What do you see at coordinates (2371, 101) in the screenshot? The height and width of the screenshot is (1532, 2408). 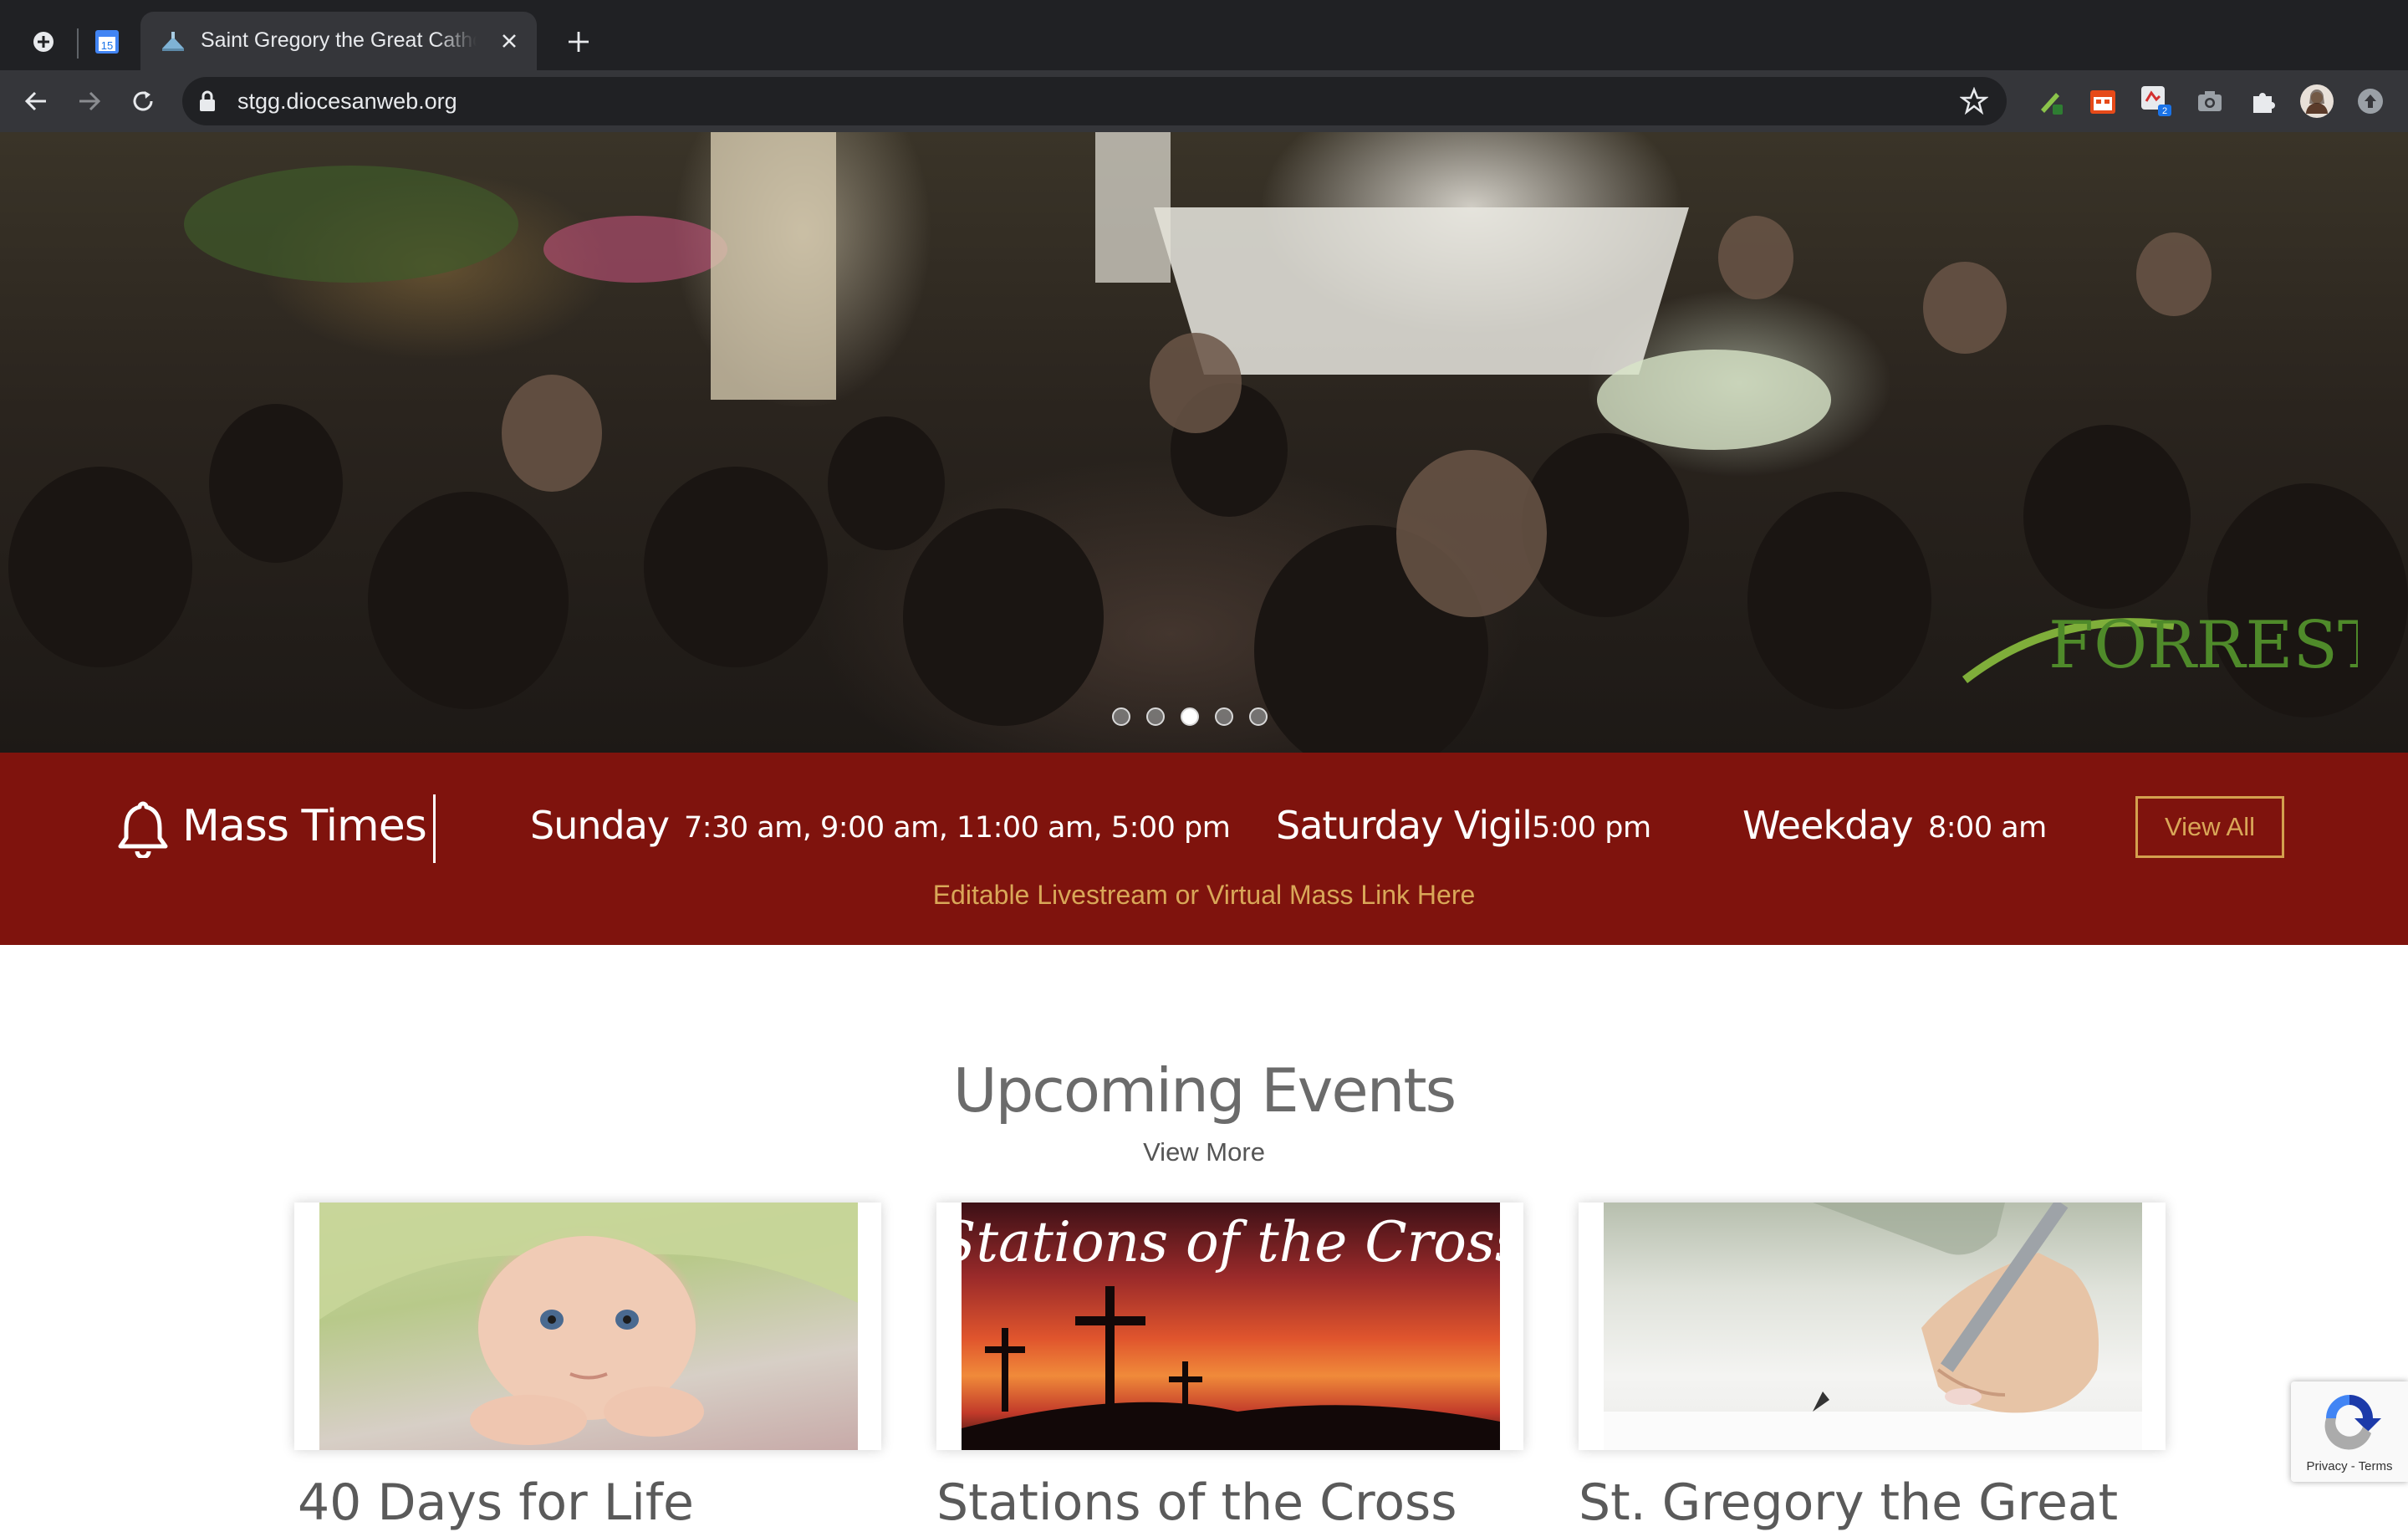 I see `update-arrow-icon` at bounding box center [2371, 101].